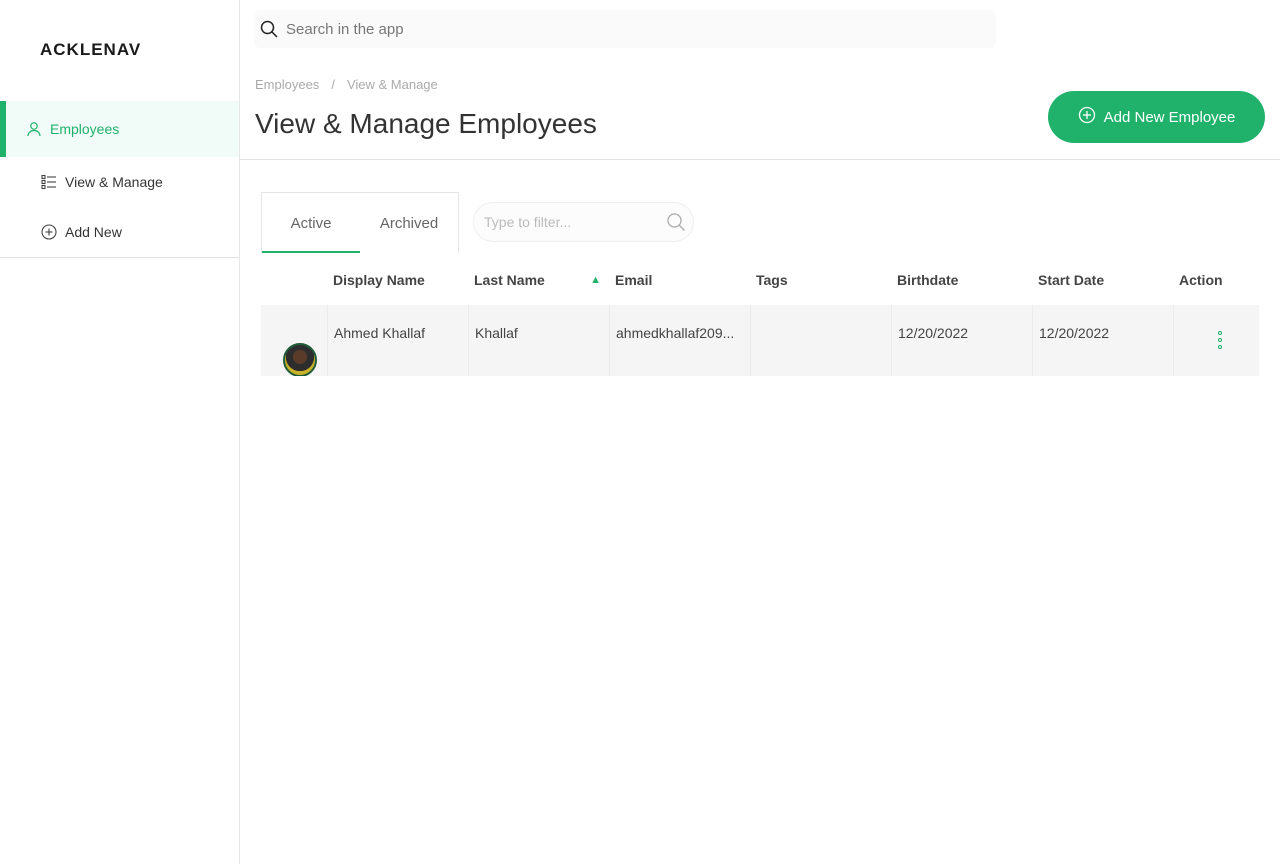 The height and width of the screenshot is (864, 1280). What do you see at coordinates (90, 50) in the screenshot?
I see `app-logo: ACKLENAVE` at bounding box center [90, 50].